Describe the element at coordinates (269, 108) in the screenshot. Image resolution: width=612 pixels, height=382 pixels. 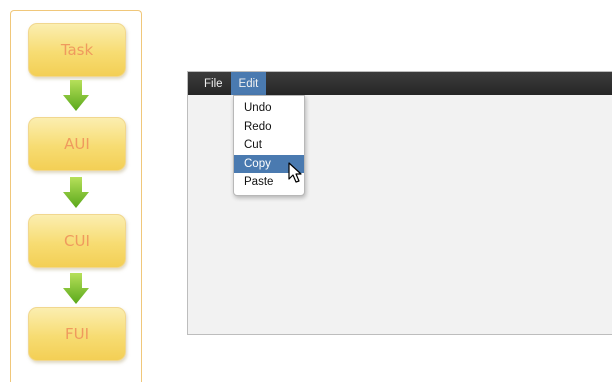
I see `menu-item-undo: Undo` at that location.